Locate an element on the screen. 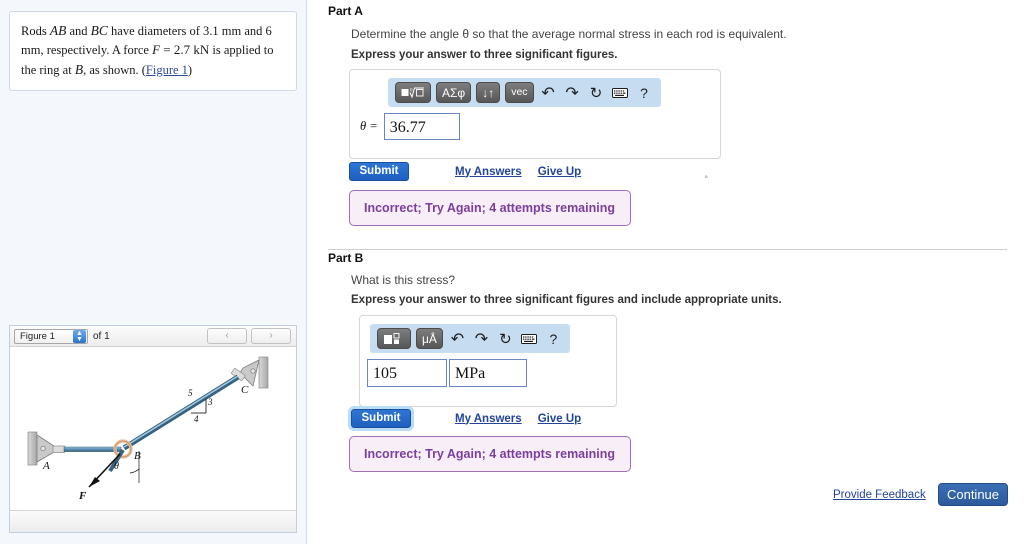  part-a-equation-label: θ = is located at coordinates (369, 126).